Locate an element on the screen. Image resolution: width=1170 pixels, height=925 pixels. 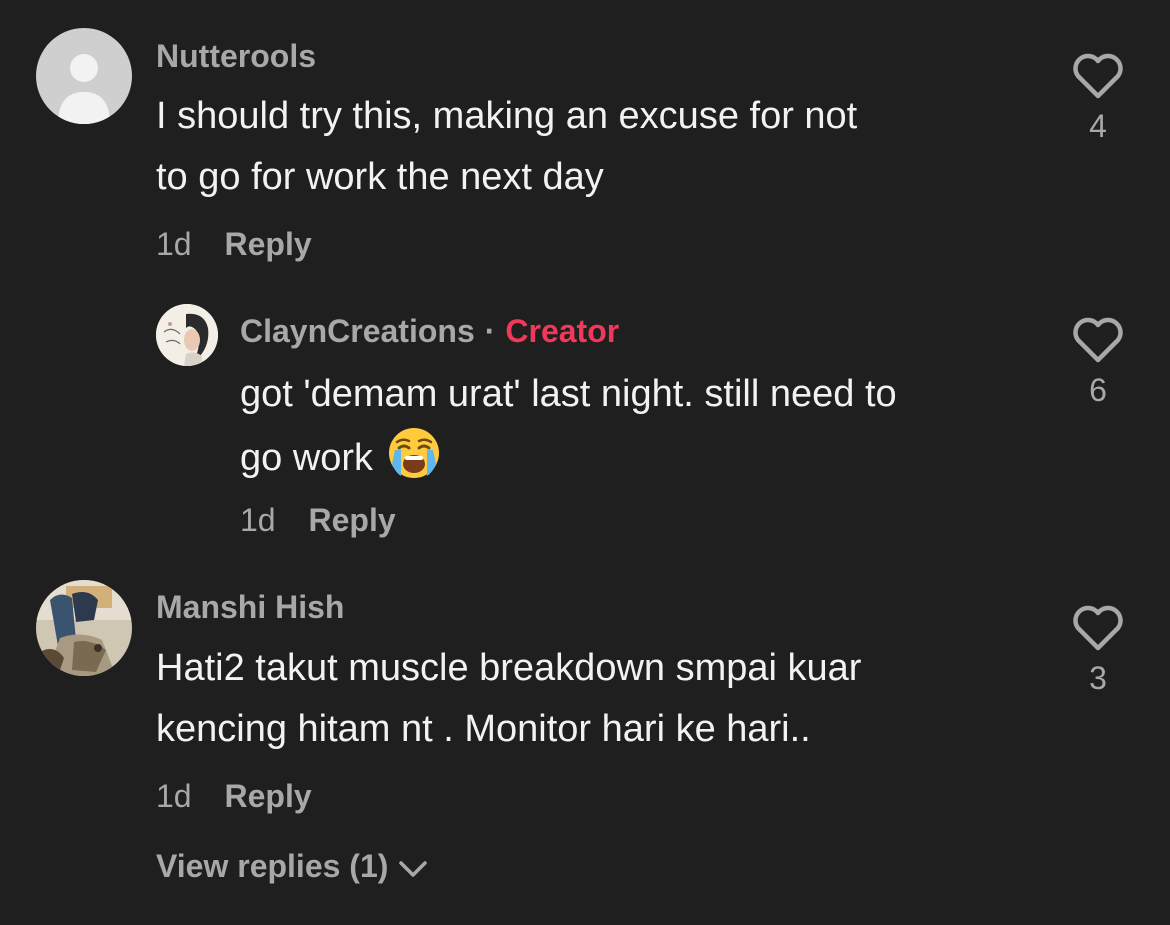
chevron-down-icon is located at coordinates (413, 869).